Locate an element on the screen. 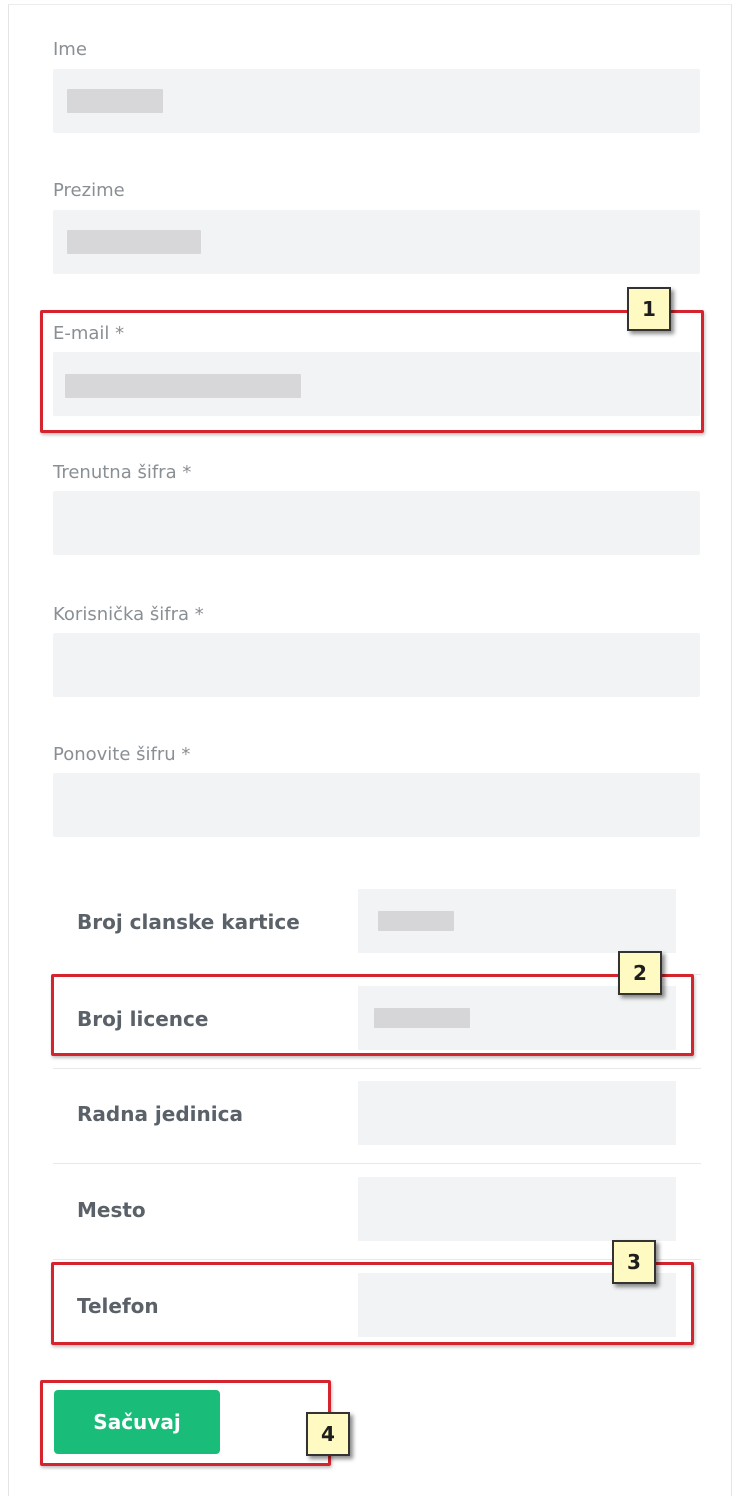  repeat-password-field is located at coordinates (376, 805).